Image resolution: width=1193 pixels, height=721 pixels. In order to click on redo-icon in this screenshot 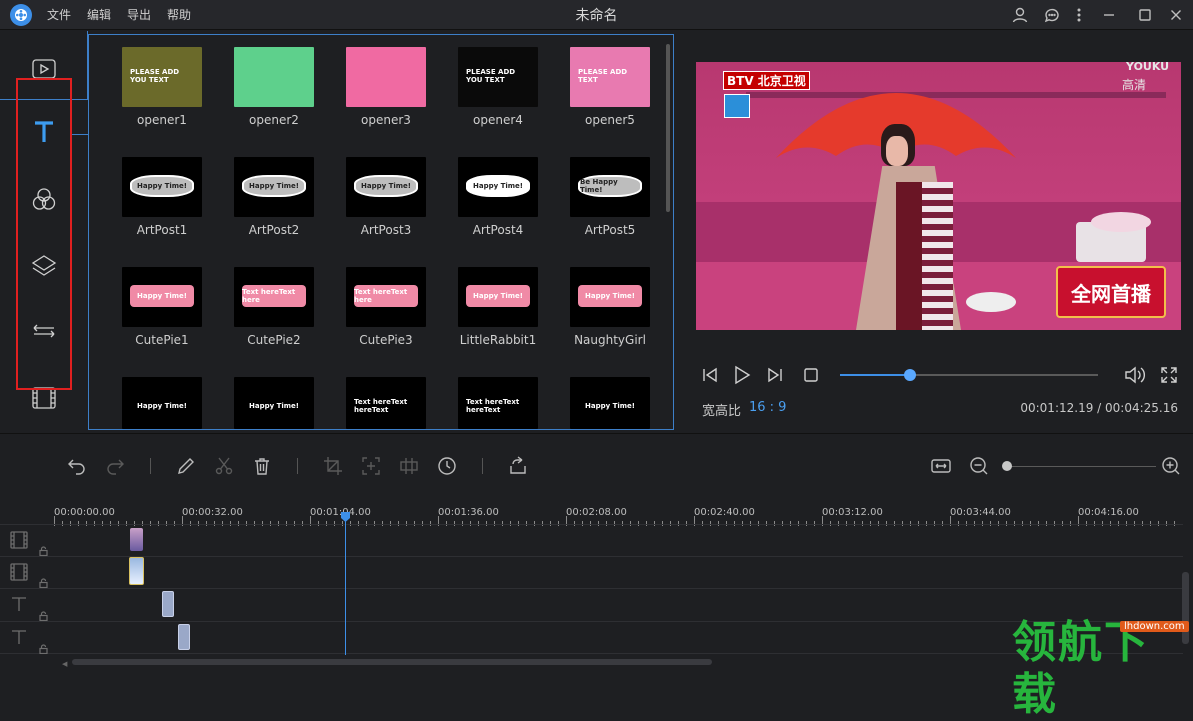, I will do `click(115, 468)`.